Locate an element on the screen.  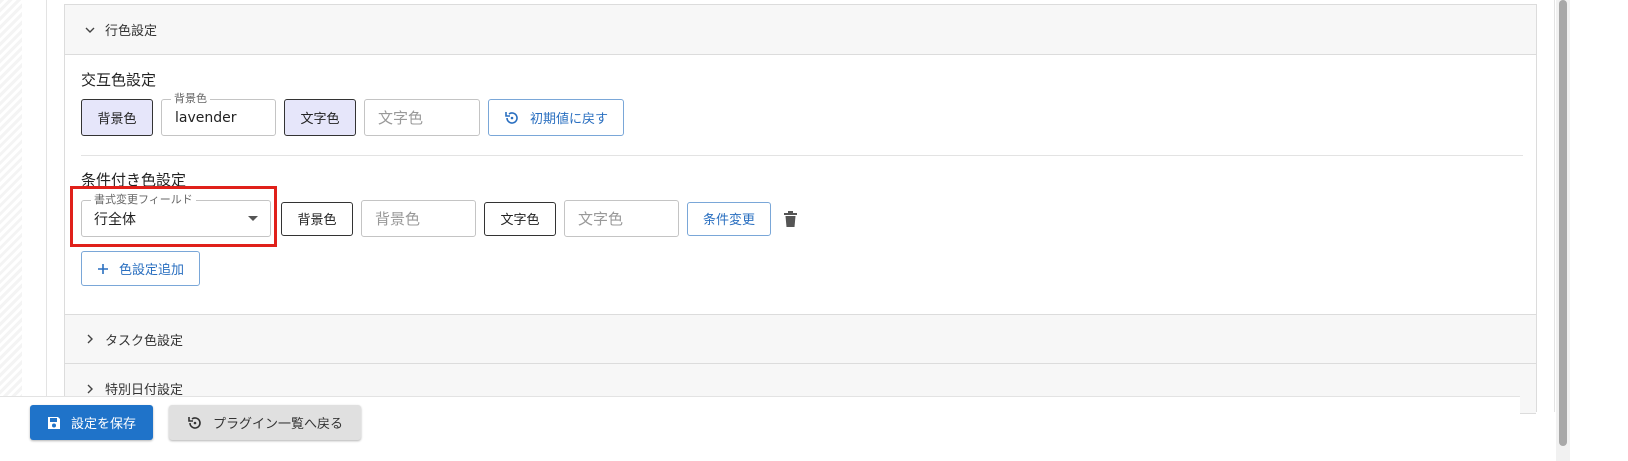
back-to-plugin-list-label: プラグイン一覧へ戻る is located at coordinates (277, 424).